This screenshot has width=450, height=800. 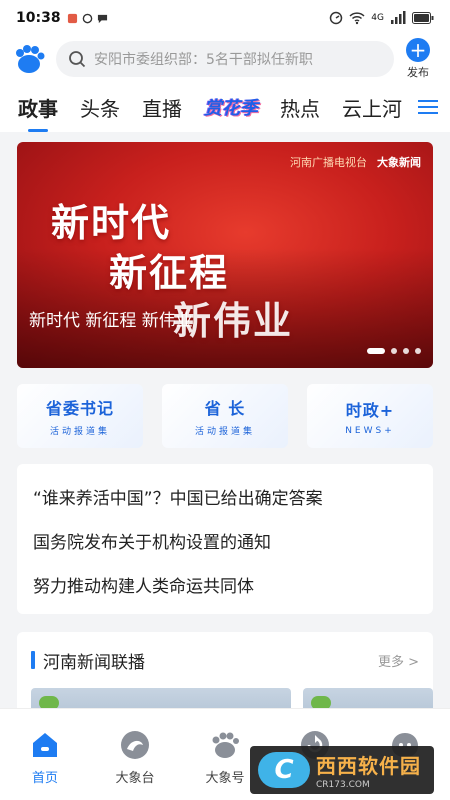 What do you see at coordinates (45, 745) in the screenshot?
I see `home-icon` at bounding box center [45, 745].